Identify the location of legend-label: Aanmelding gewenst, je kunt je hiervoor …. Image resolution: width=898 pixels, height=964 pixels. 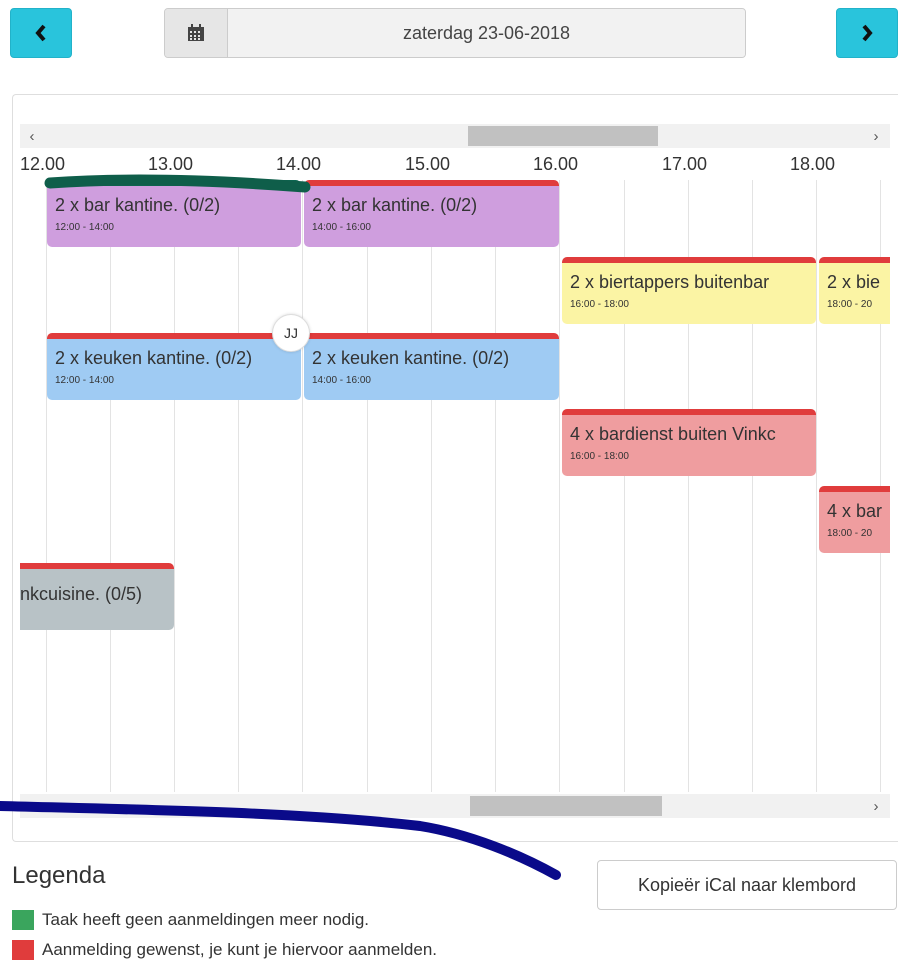
(240, 949).